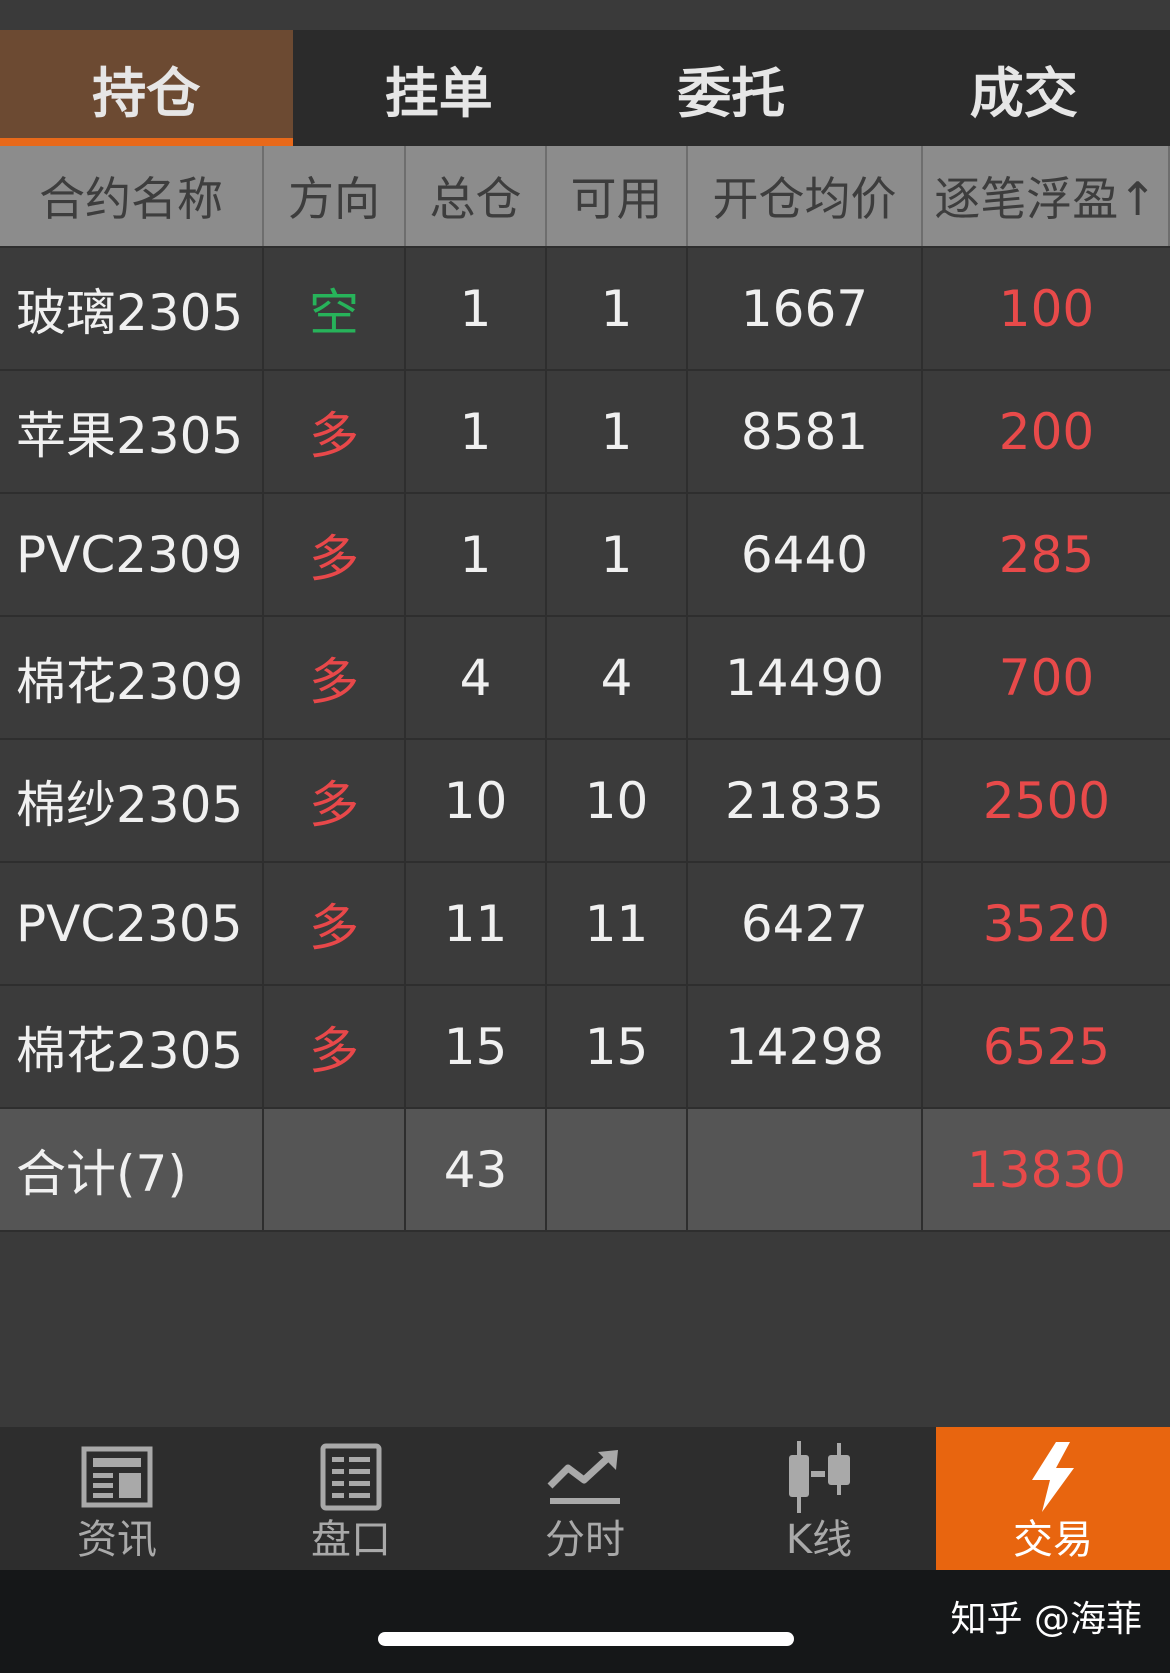  I want to click on open-avg-price: 8581, so click(805, 431).